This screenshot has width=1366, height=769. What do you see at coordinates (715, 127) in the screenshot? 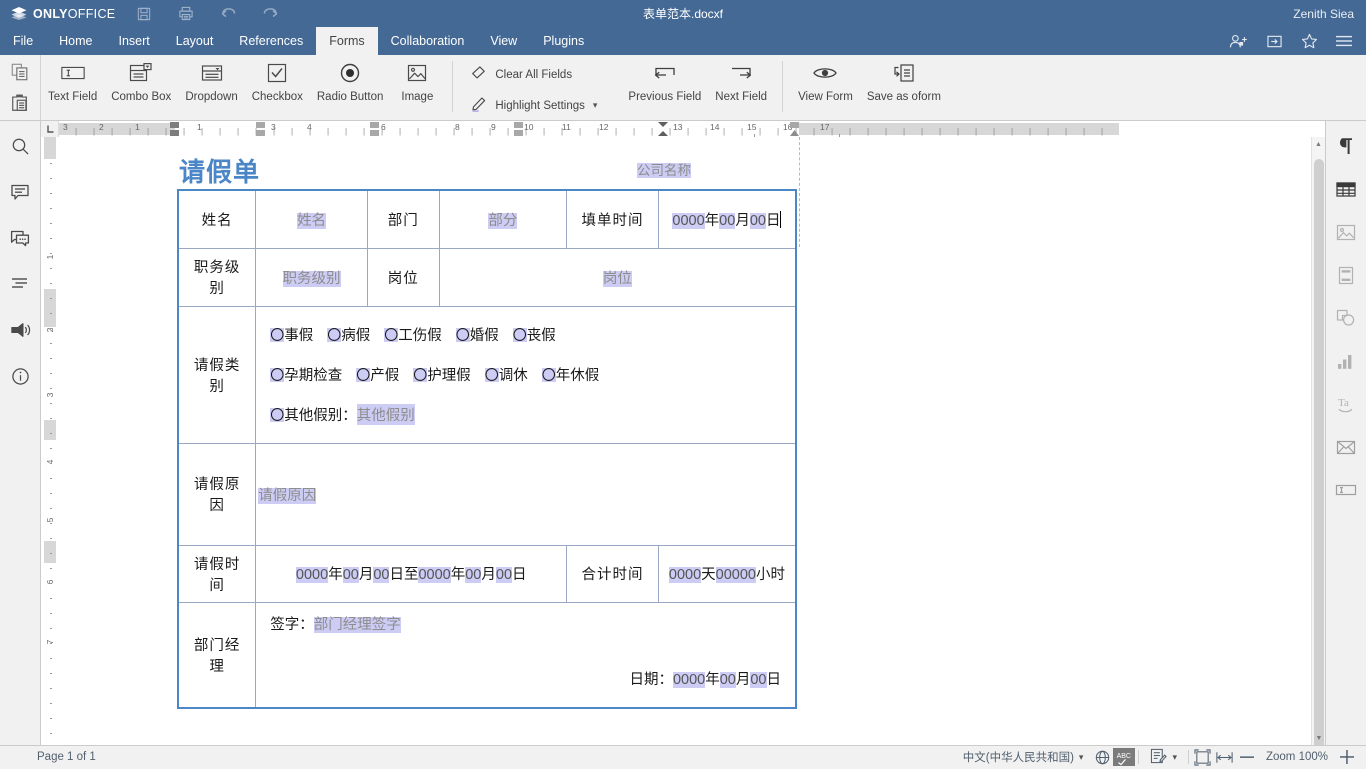
I see `ruler-tick-label: 14` at bounding box center [715, 127].